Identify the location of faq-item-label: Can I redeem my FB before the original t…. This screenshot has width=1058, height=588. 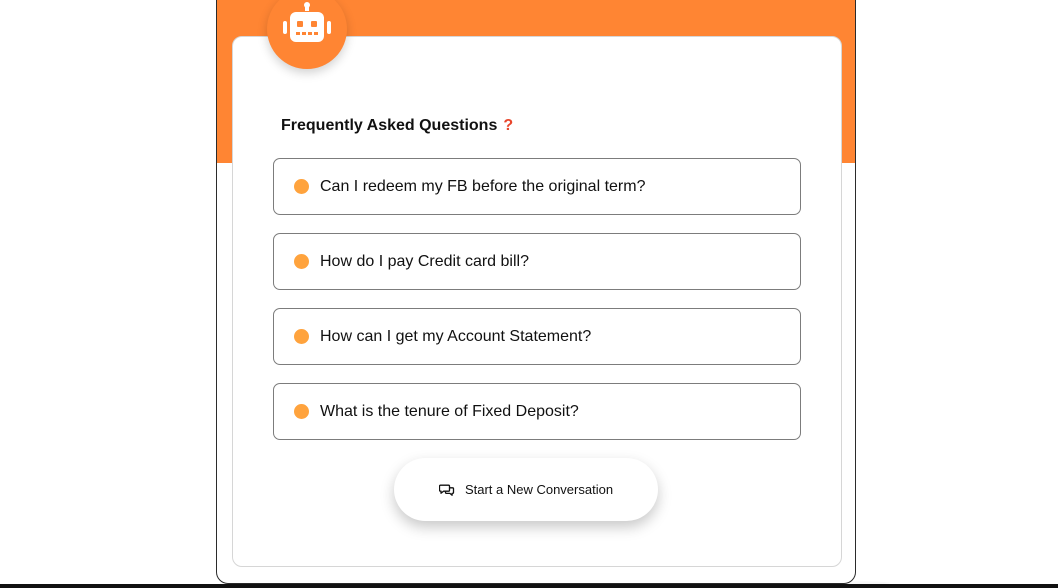
(483, 186).